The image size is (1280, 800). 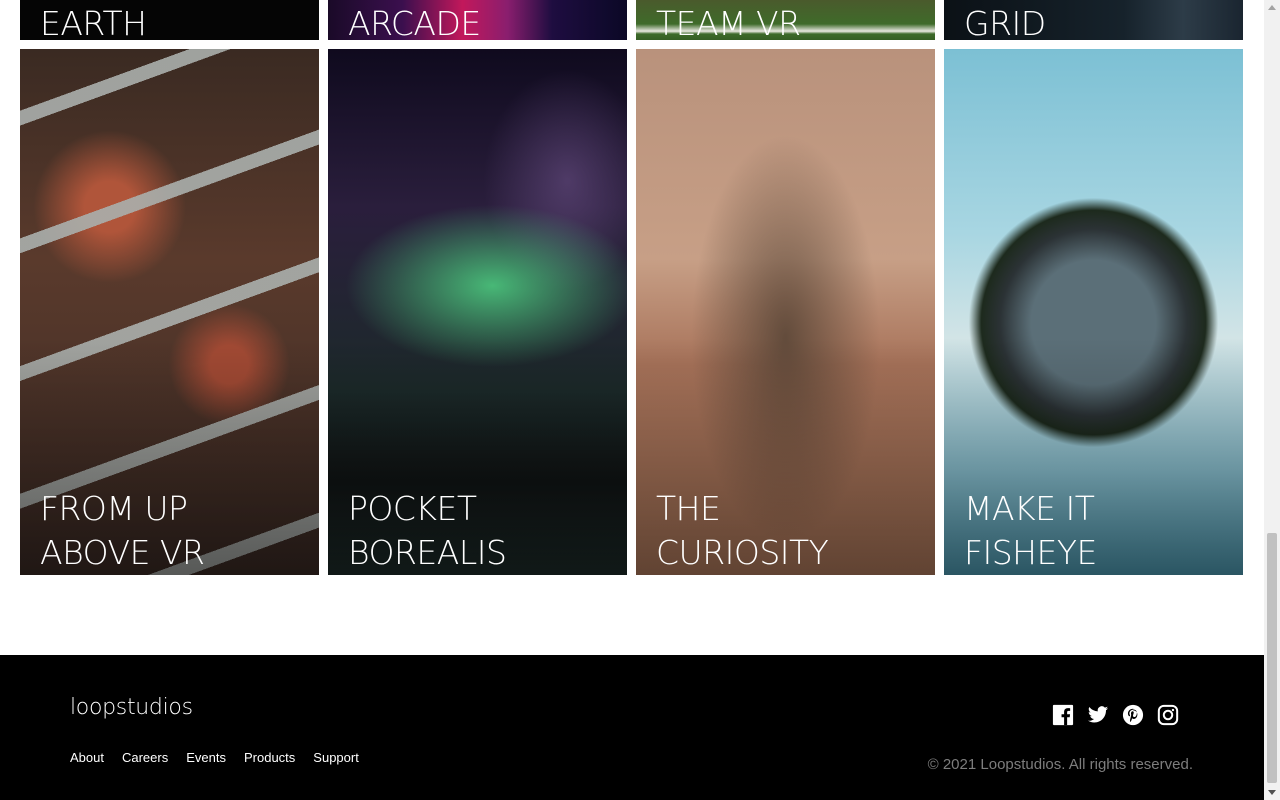 I want to click on creation-title: POCKET BOREALIS, so click(x=427, y=530).